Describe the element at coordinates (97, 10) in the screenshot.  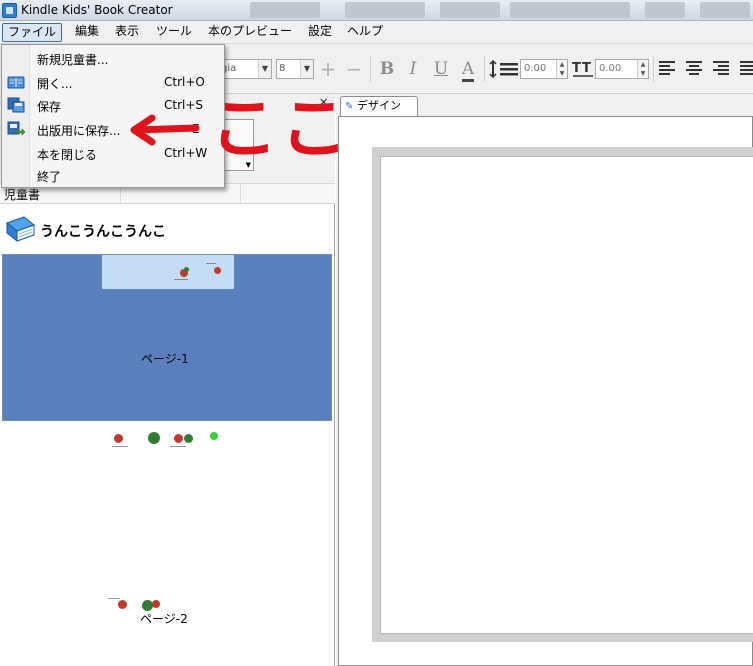
I see `window-title: Kindle Kids' Book Creator` at that location.